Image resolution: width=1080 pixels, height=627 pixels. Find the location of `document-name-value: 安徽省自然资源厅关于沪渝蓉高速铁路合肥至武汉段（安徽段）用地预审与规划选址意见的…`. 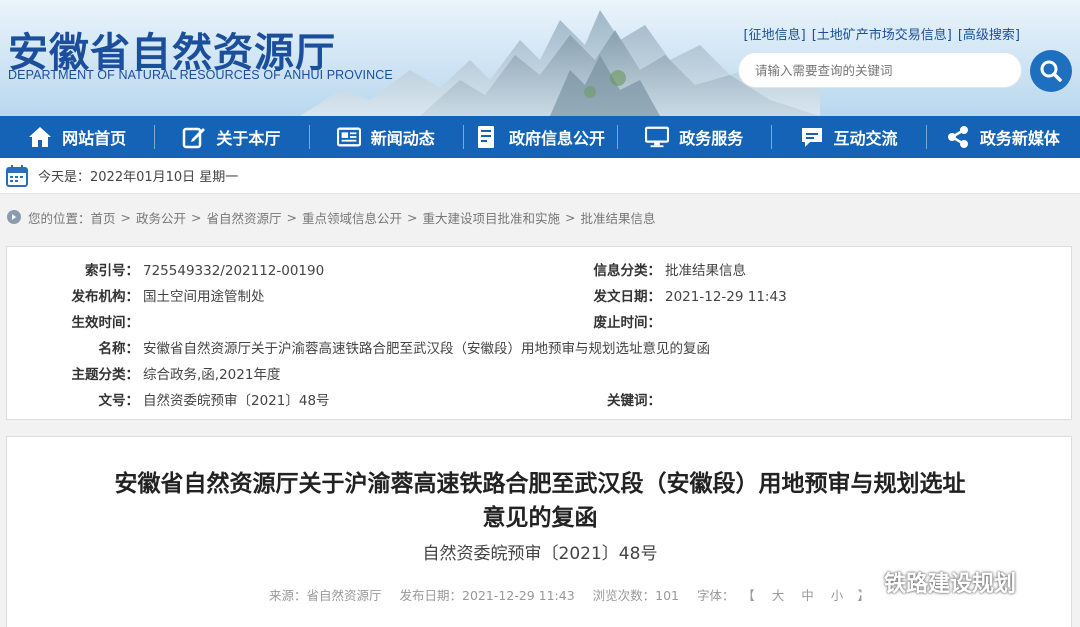

document-name-value: 安徽省自然资源厅关于沪渝蓉高速铁路合肥至武汉段（安徽段）用地预审与规划选址意见的… is located at coordinates (426, 349).